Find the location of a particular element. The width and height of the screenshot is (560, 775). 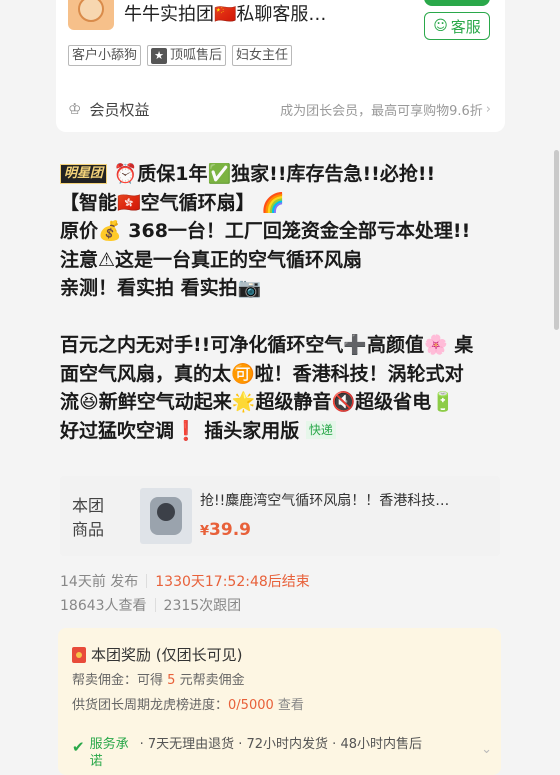

post-line: ⏰质保1年✅独家!!库存告急!!必抢!! is located at coordinates (274, 174).